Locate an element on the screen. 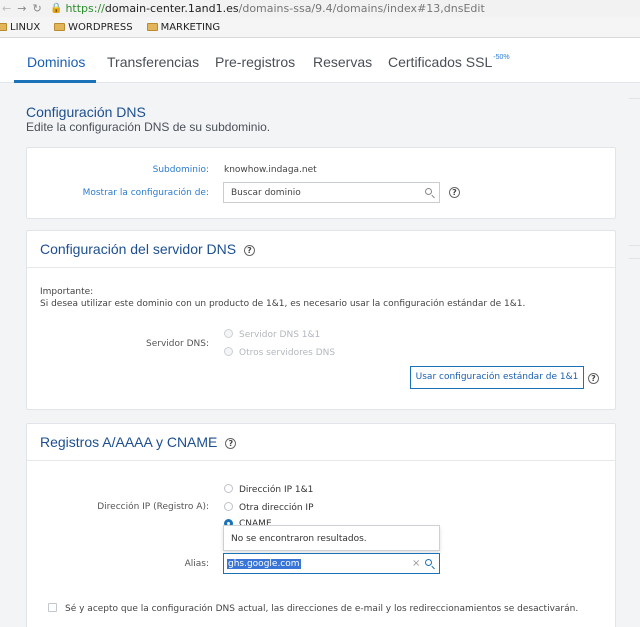 Image resolution: width=640 pixels, height=627 pixels. autocomplete-dropdown: No se encontraron resultados. is located at coordinates (331, 538).